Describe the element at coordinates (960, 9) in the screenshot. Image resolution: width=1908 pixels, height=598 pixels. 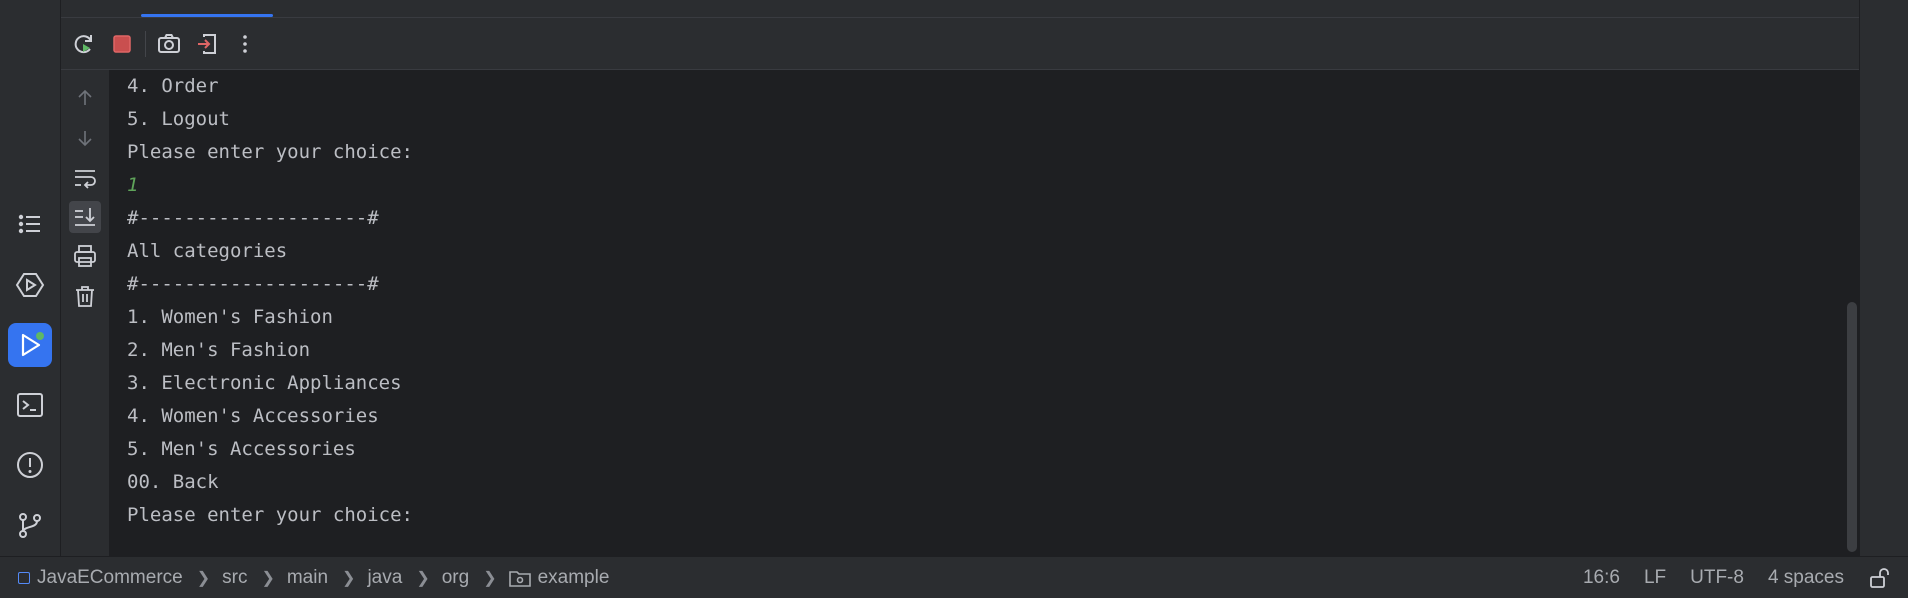
I see `run-tabbar` at that location.